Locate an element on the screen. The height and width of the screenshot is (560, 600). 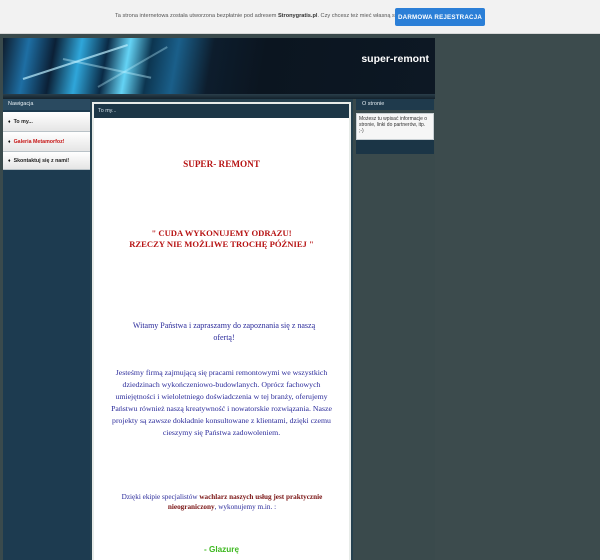
header-banner: super-remont is located at coordinates (219, 66).